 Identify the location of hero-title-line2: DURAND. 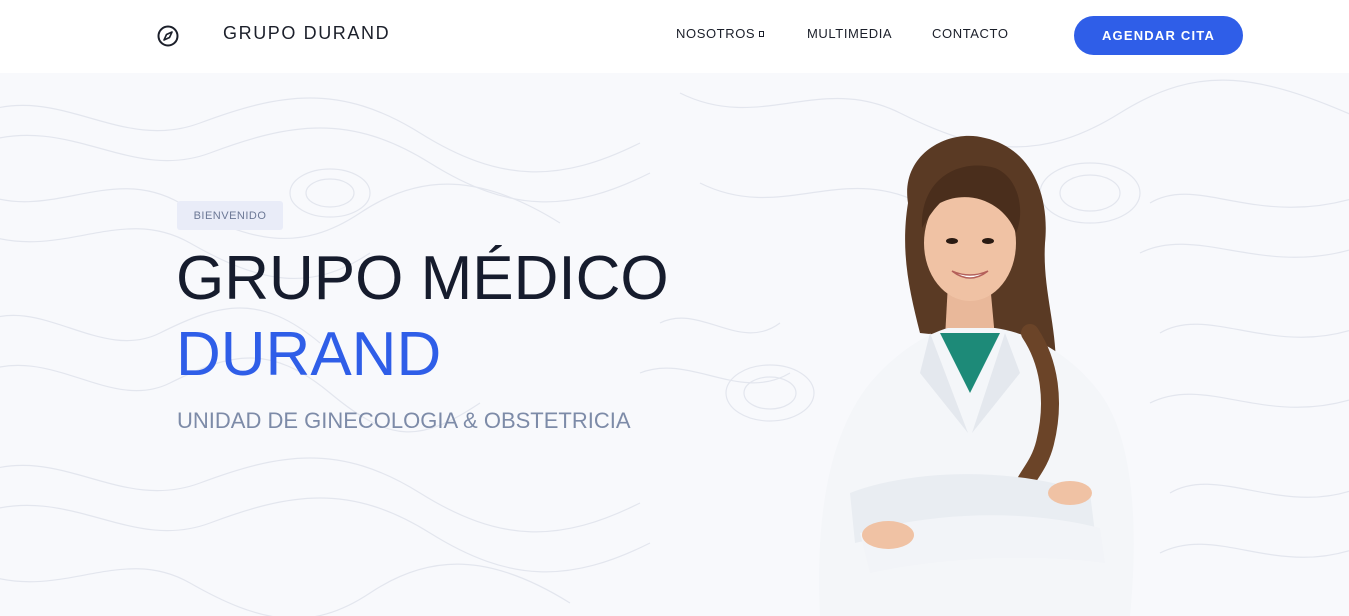
(309, 354).